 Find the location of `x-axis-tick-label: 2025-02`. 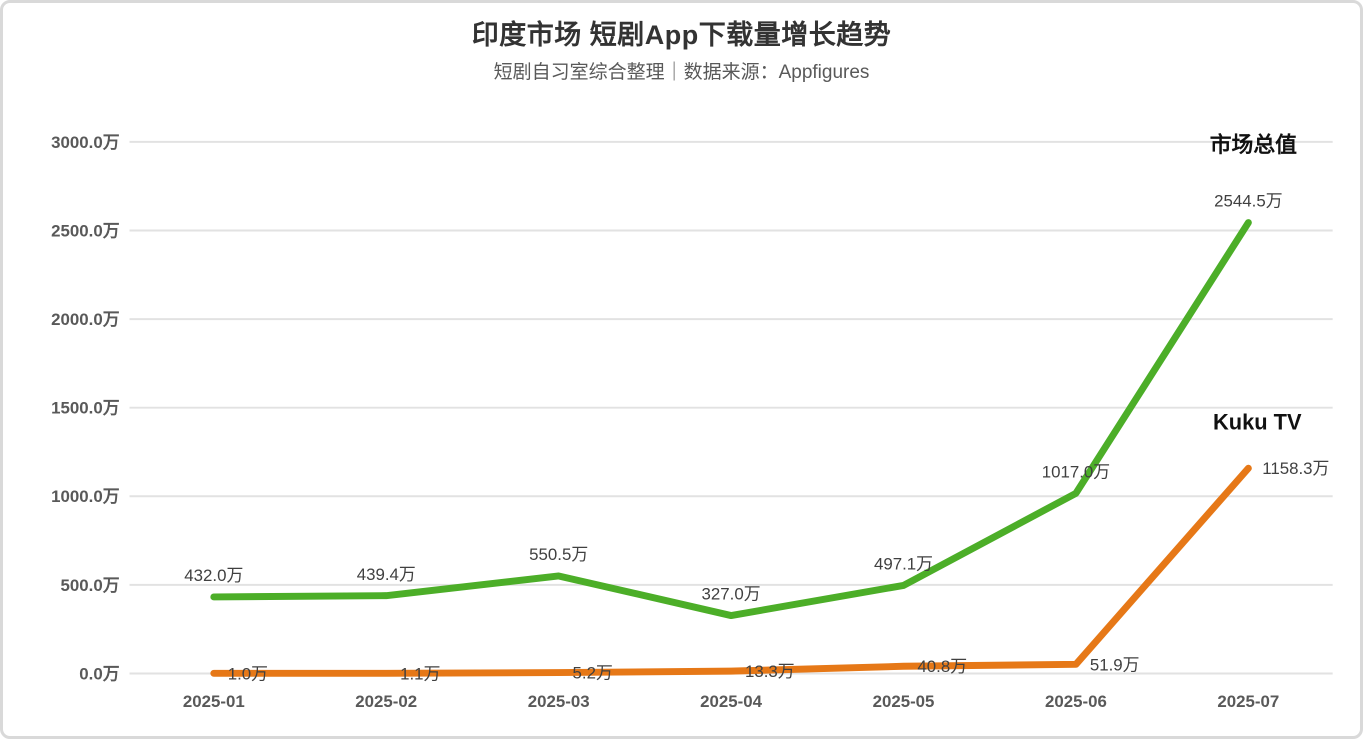

x-axis-tick-label: 2025-02 is located at coordinates (386, 701).